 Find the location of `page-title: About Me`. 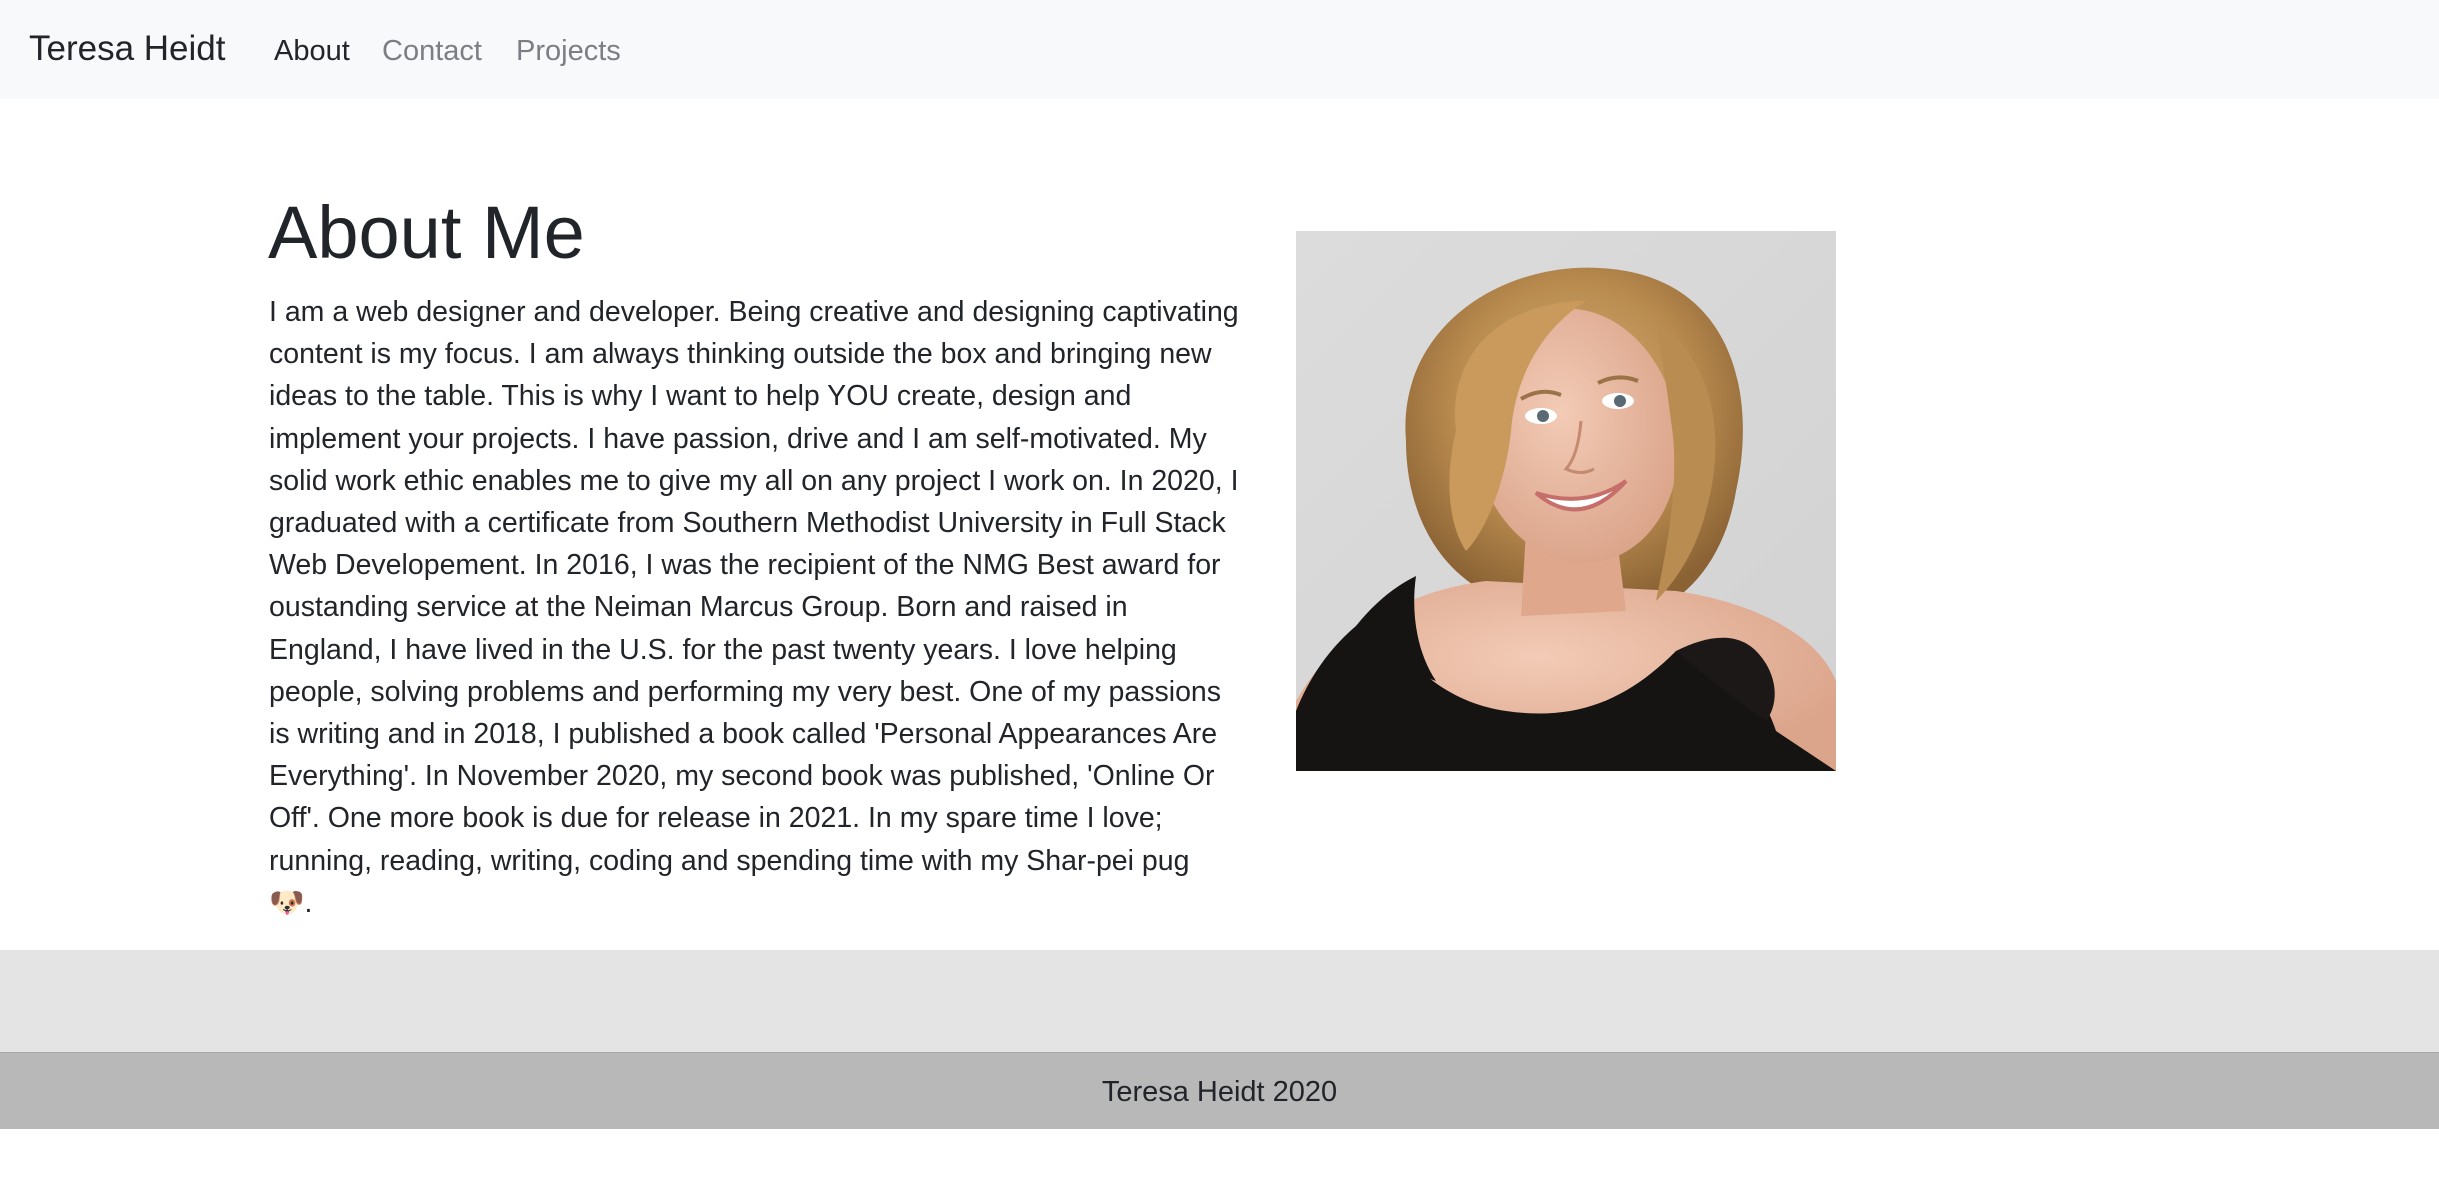

page-title: About Me is located at coordinates (426, 232).